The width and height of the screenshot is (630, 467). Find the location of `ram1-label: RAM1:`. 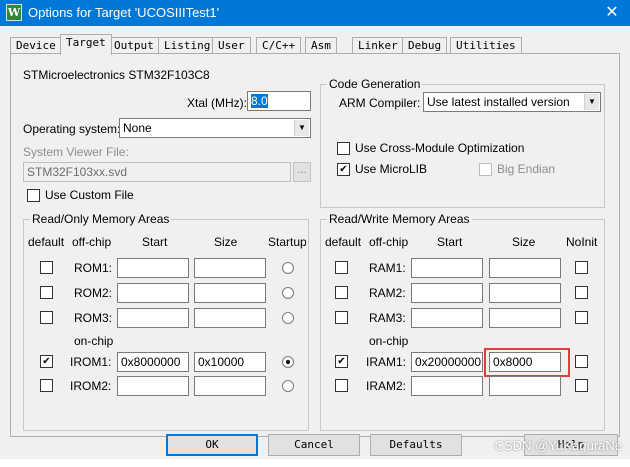

ram1-label: RAM1: is located at coordinates (387, 268).